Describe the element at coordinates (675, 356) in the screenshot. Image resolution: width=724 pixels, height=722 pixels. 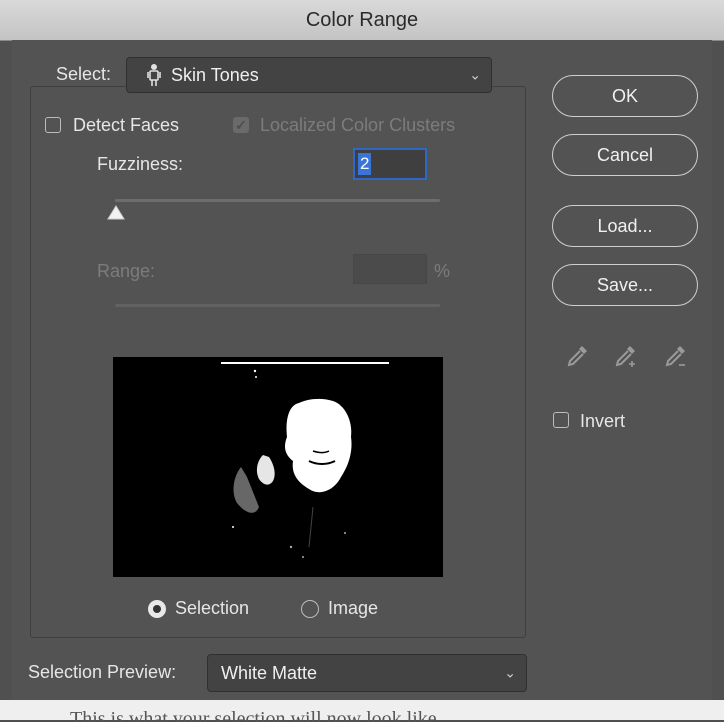
I see `eyedropper-minus-icon` at that location.